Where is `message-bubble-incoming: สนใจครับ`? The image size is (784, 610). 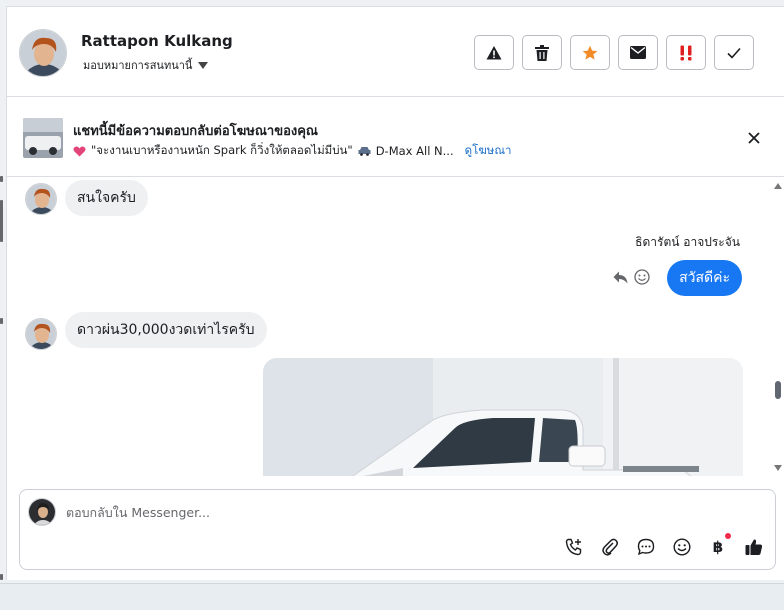
message-bubble-incoming: สนใจครับ is located at coordinates (106, 198).